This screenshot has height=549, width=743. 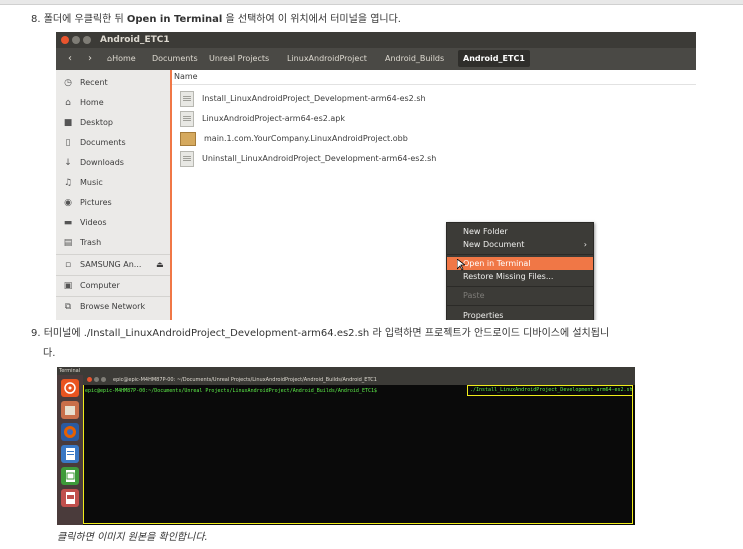 What do you see at coordinates (520, 244) in the screenshot?
I see `menu-item-new-document: New Document ›` at bounding box center [520, 244].